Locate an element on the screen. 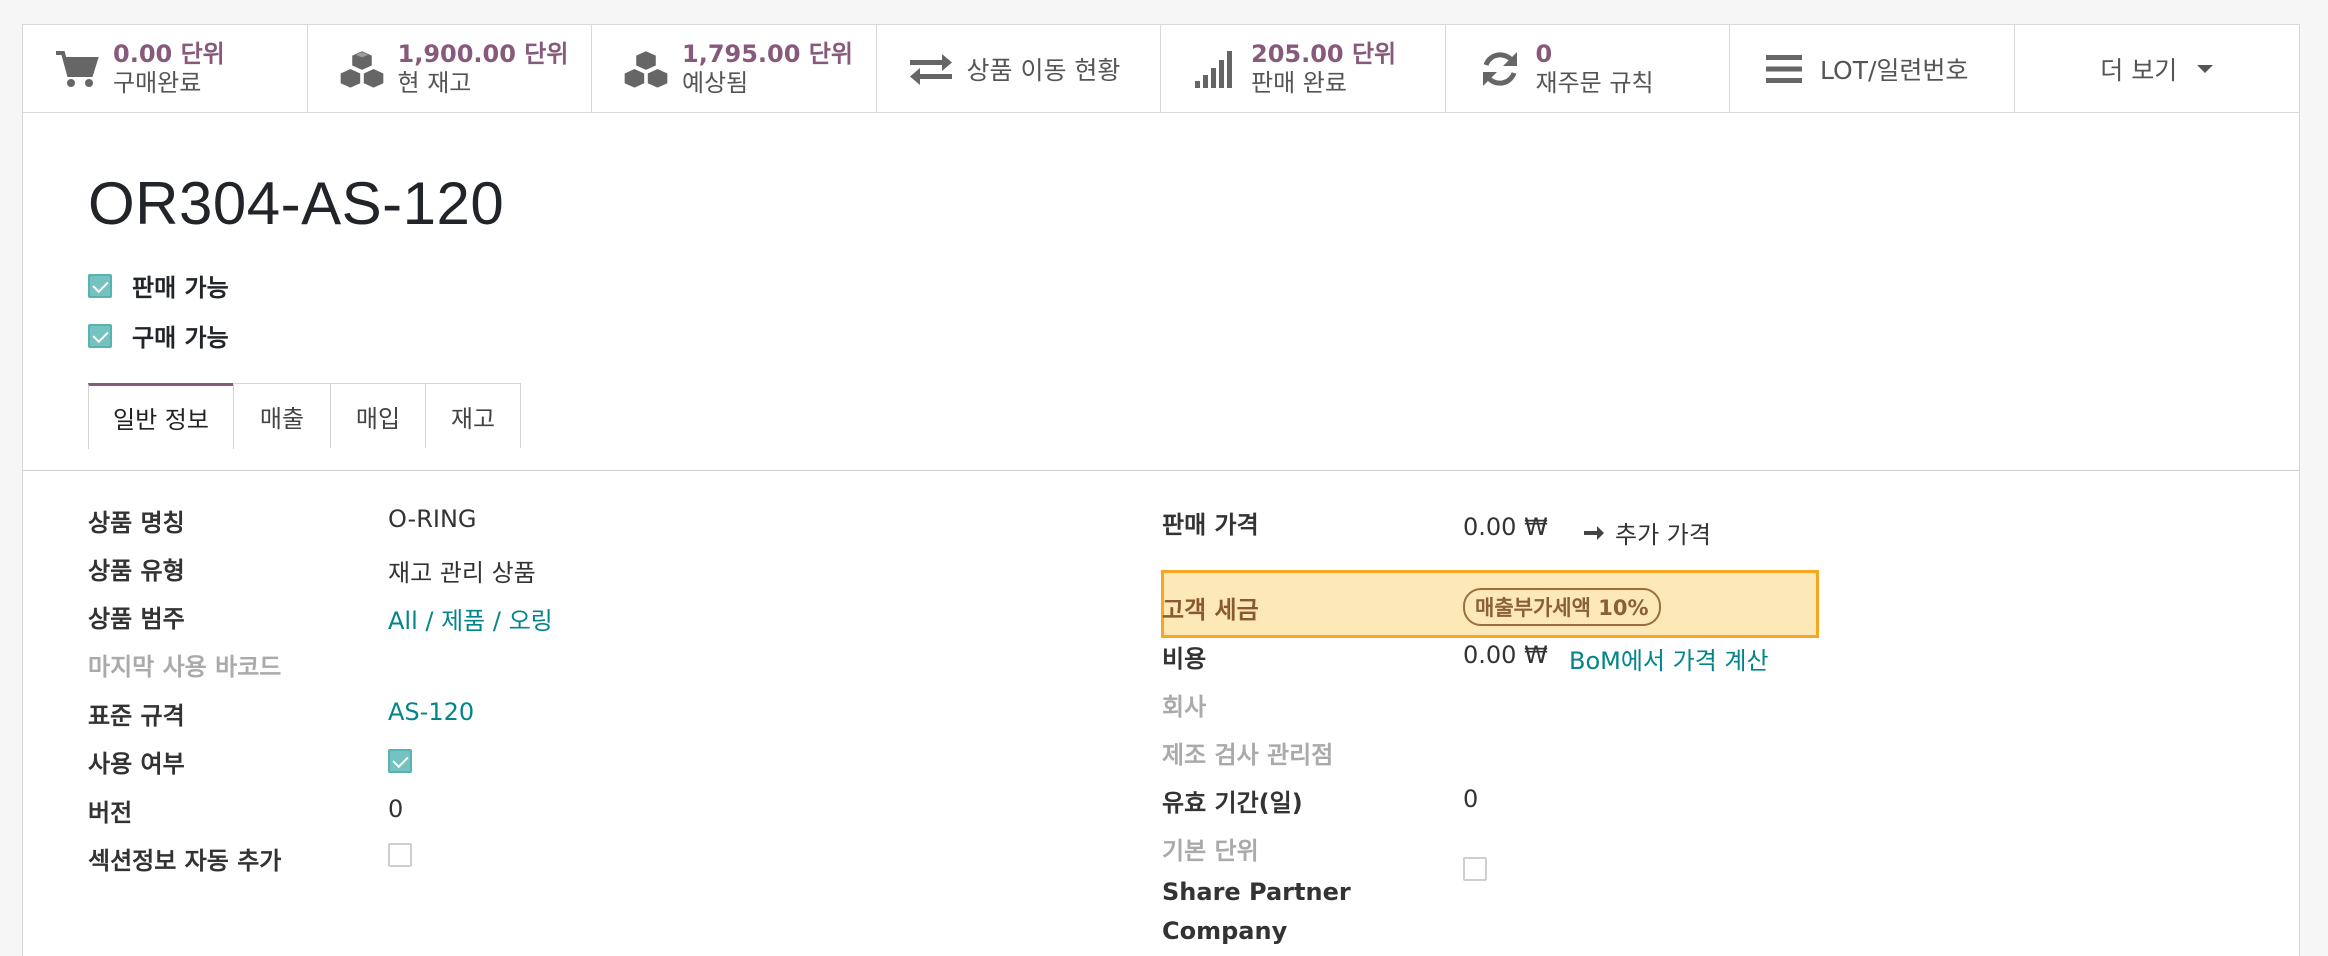 The width and height of the screenshot is (2328, 956). forecasted-button: 1,795.00 단위 예상됨 is located at coordinates (734, 69).